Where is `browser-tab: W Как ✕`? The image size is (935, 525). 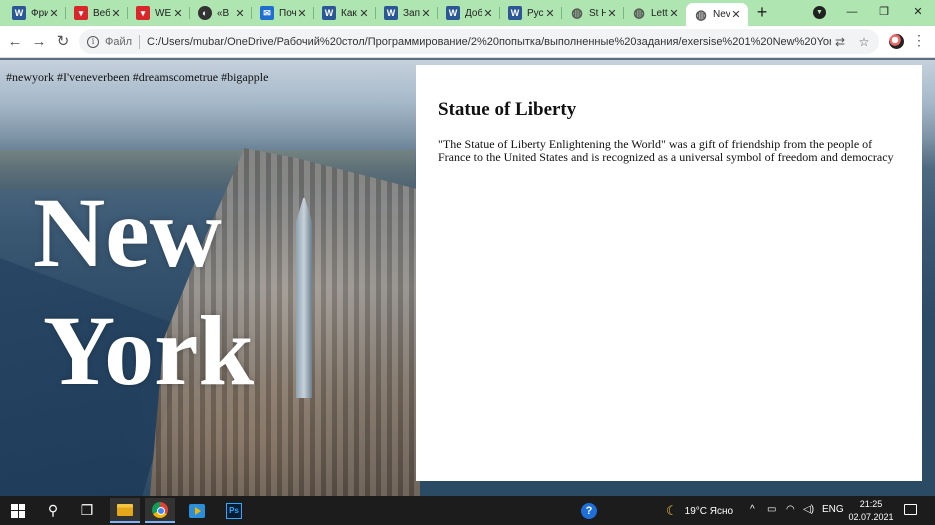 browser-tab: W Как ✕ is located at coordinates (345, 13).